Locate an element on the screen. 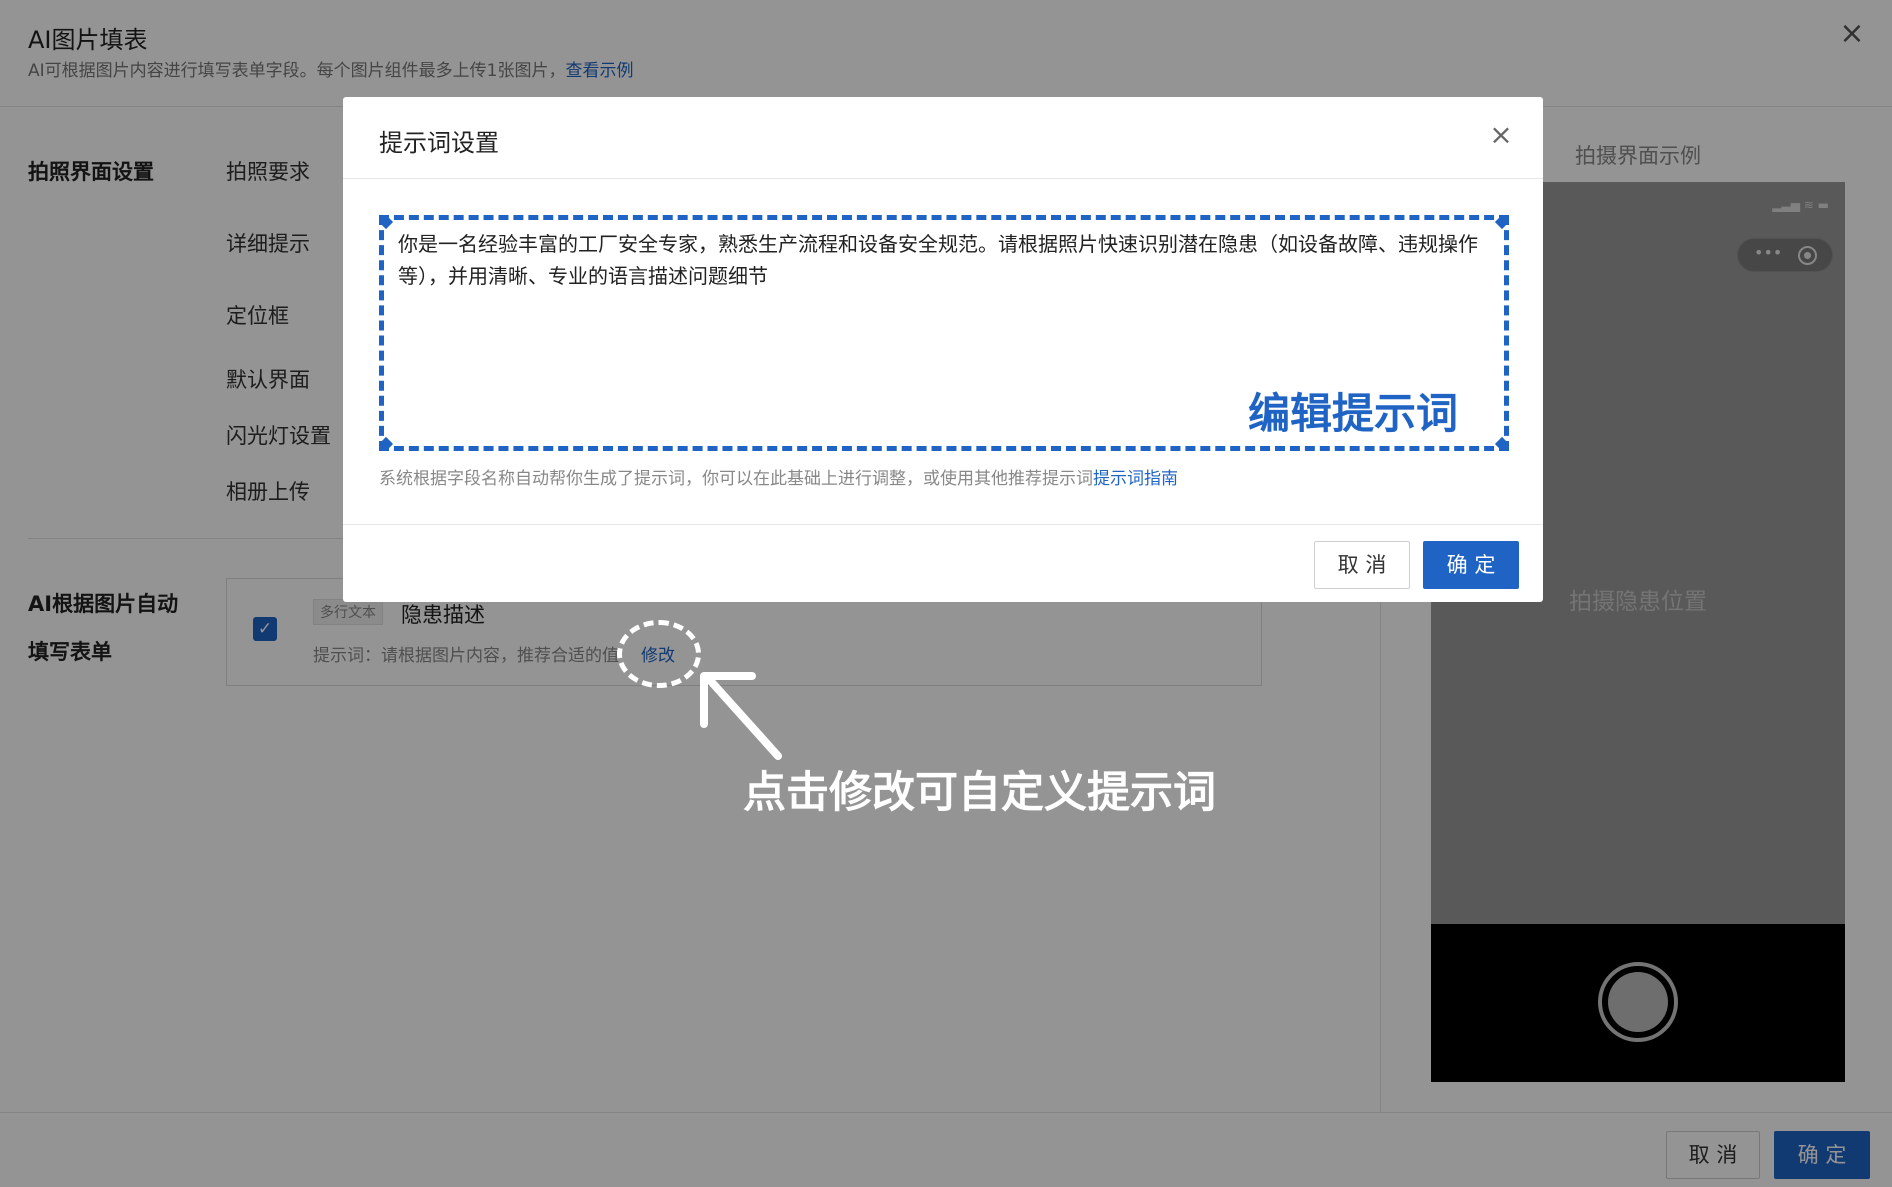  prompt-guide-link: 提示词指南 is located at coordinates (1135, 479).